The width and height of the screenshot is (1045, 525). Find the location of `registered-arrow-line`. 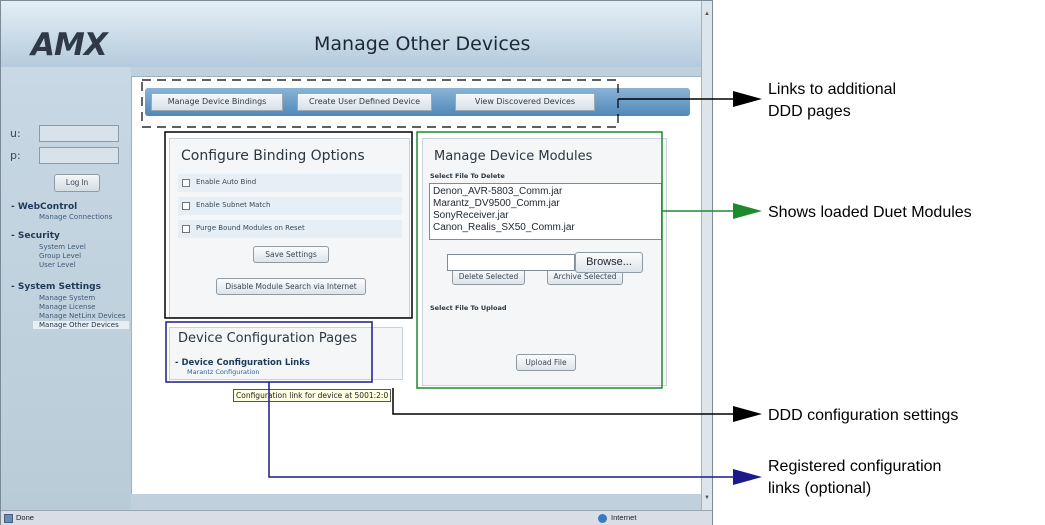

registered-arrow-line is located at coordinates (501, 430).